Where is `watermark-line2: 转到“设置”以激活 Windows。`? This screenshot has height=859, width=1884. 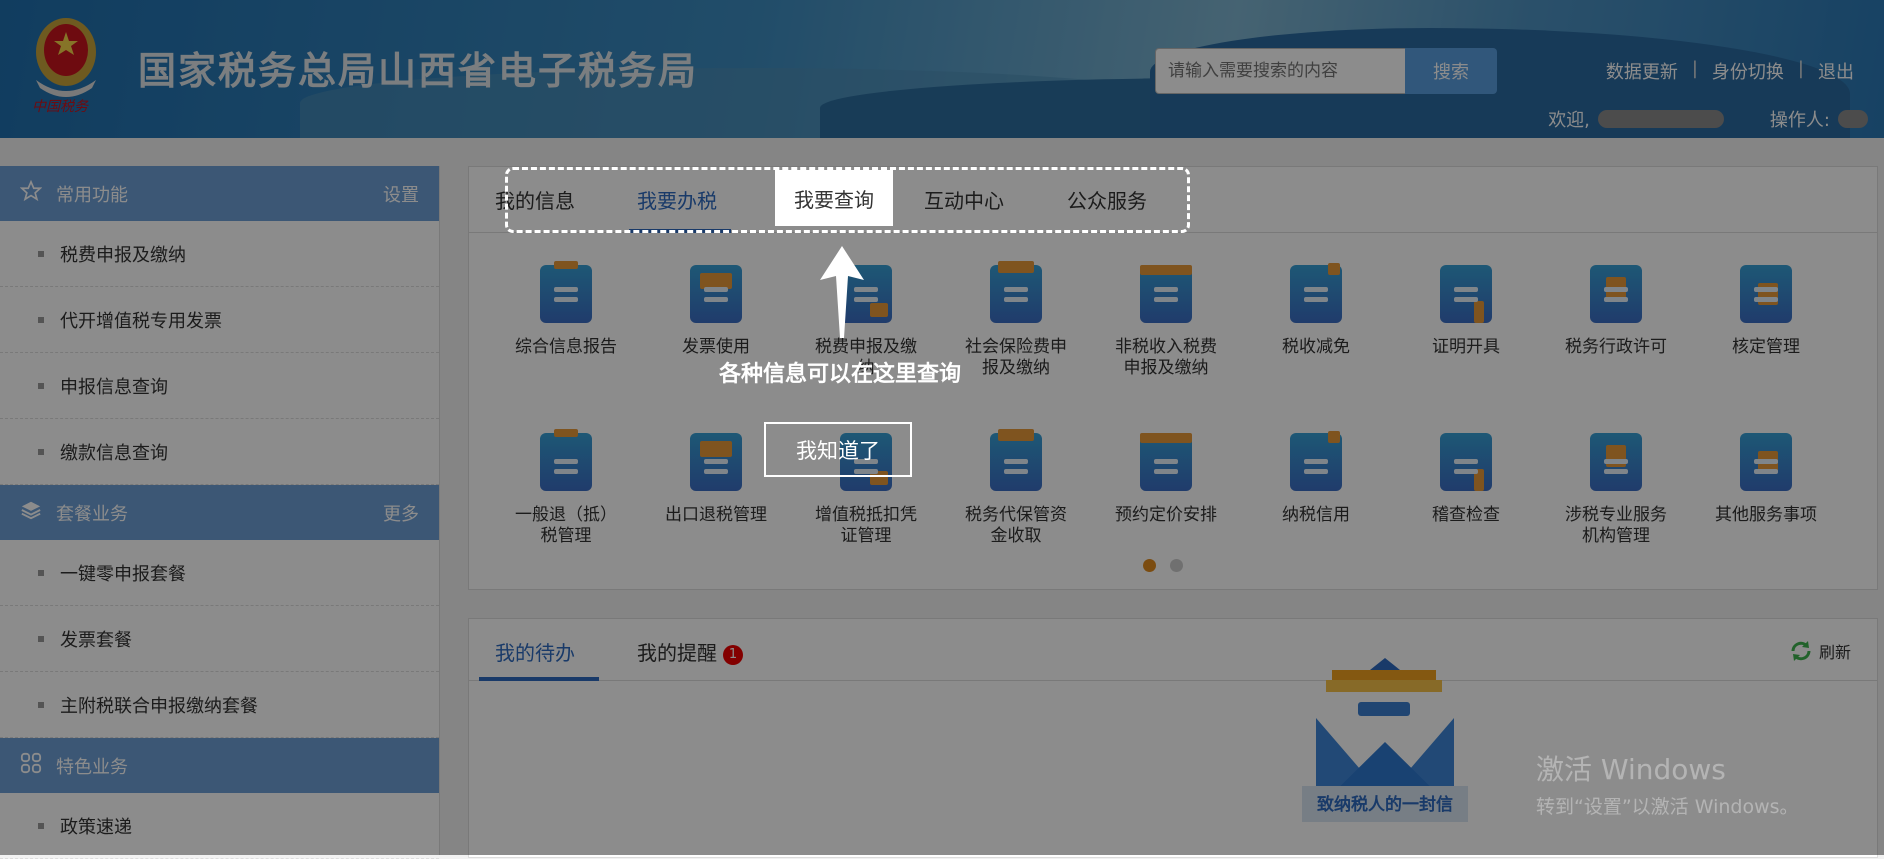
watermark-line2: 转到“设置”以激活 Windows。 is located at coordinates (1667, 807).